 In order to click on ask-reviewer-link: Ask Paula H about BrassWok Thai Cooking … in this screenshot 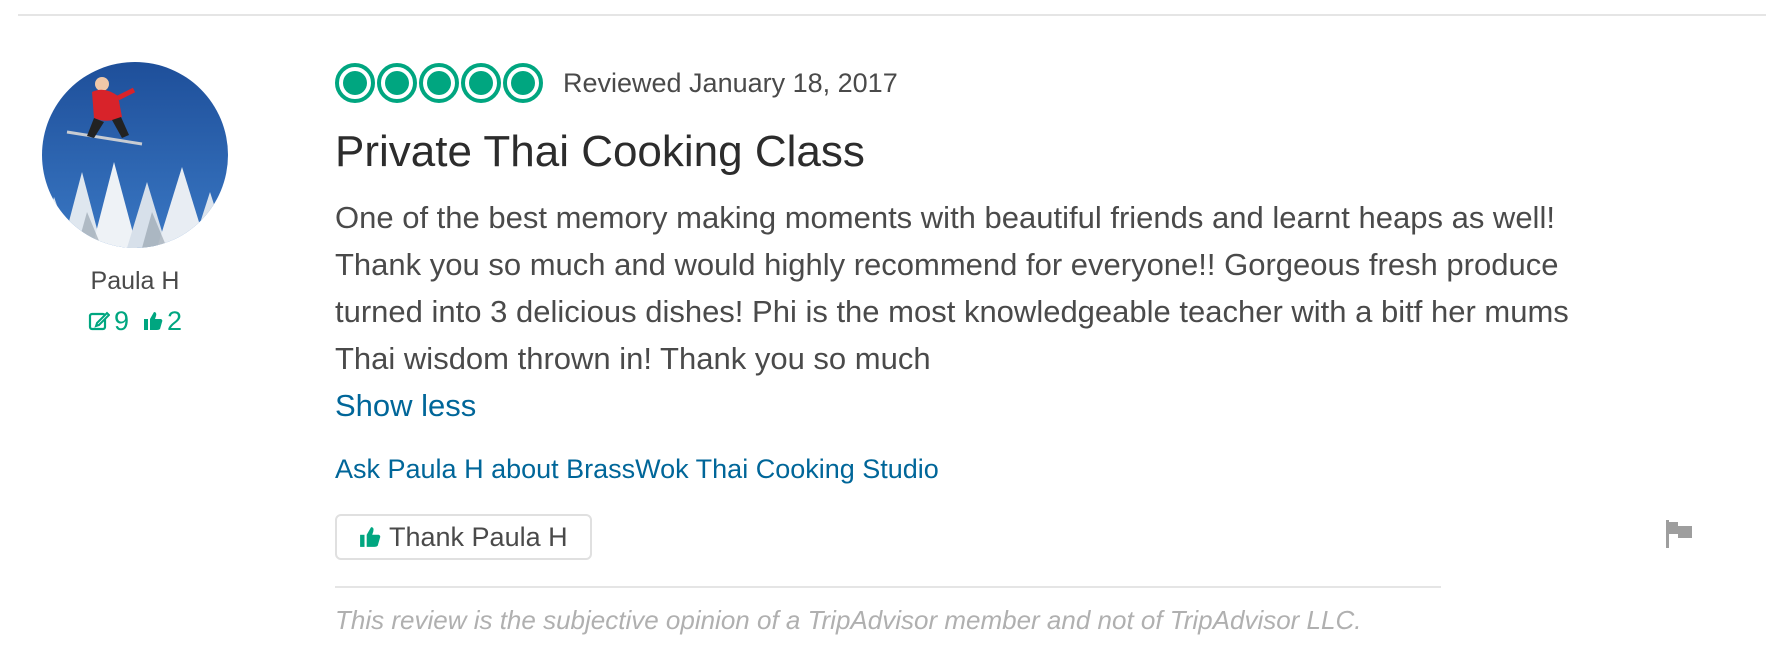, I will do `click(1025, 469)`.